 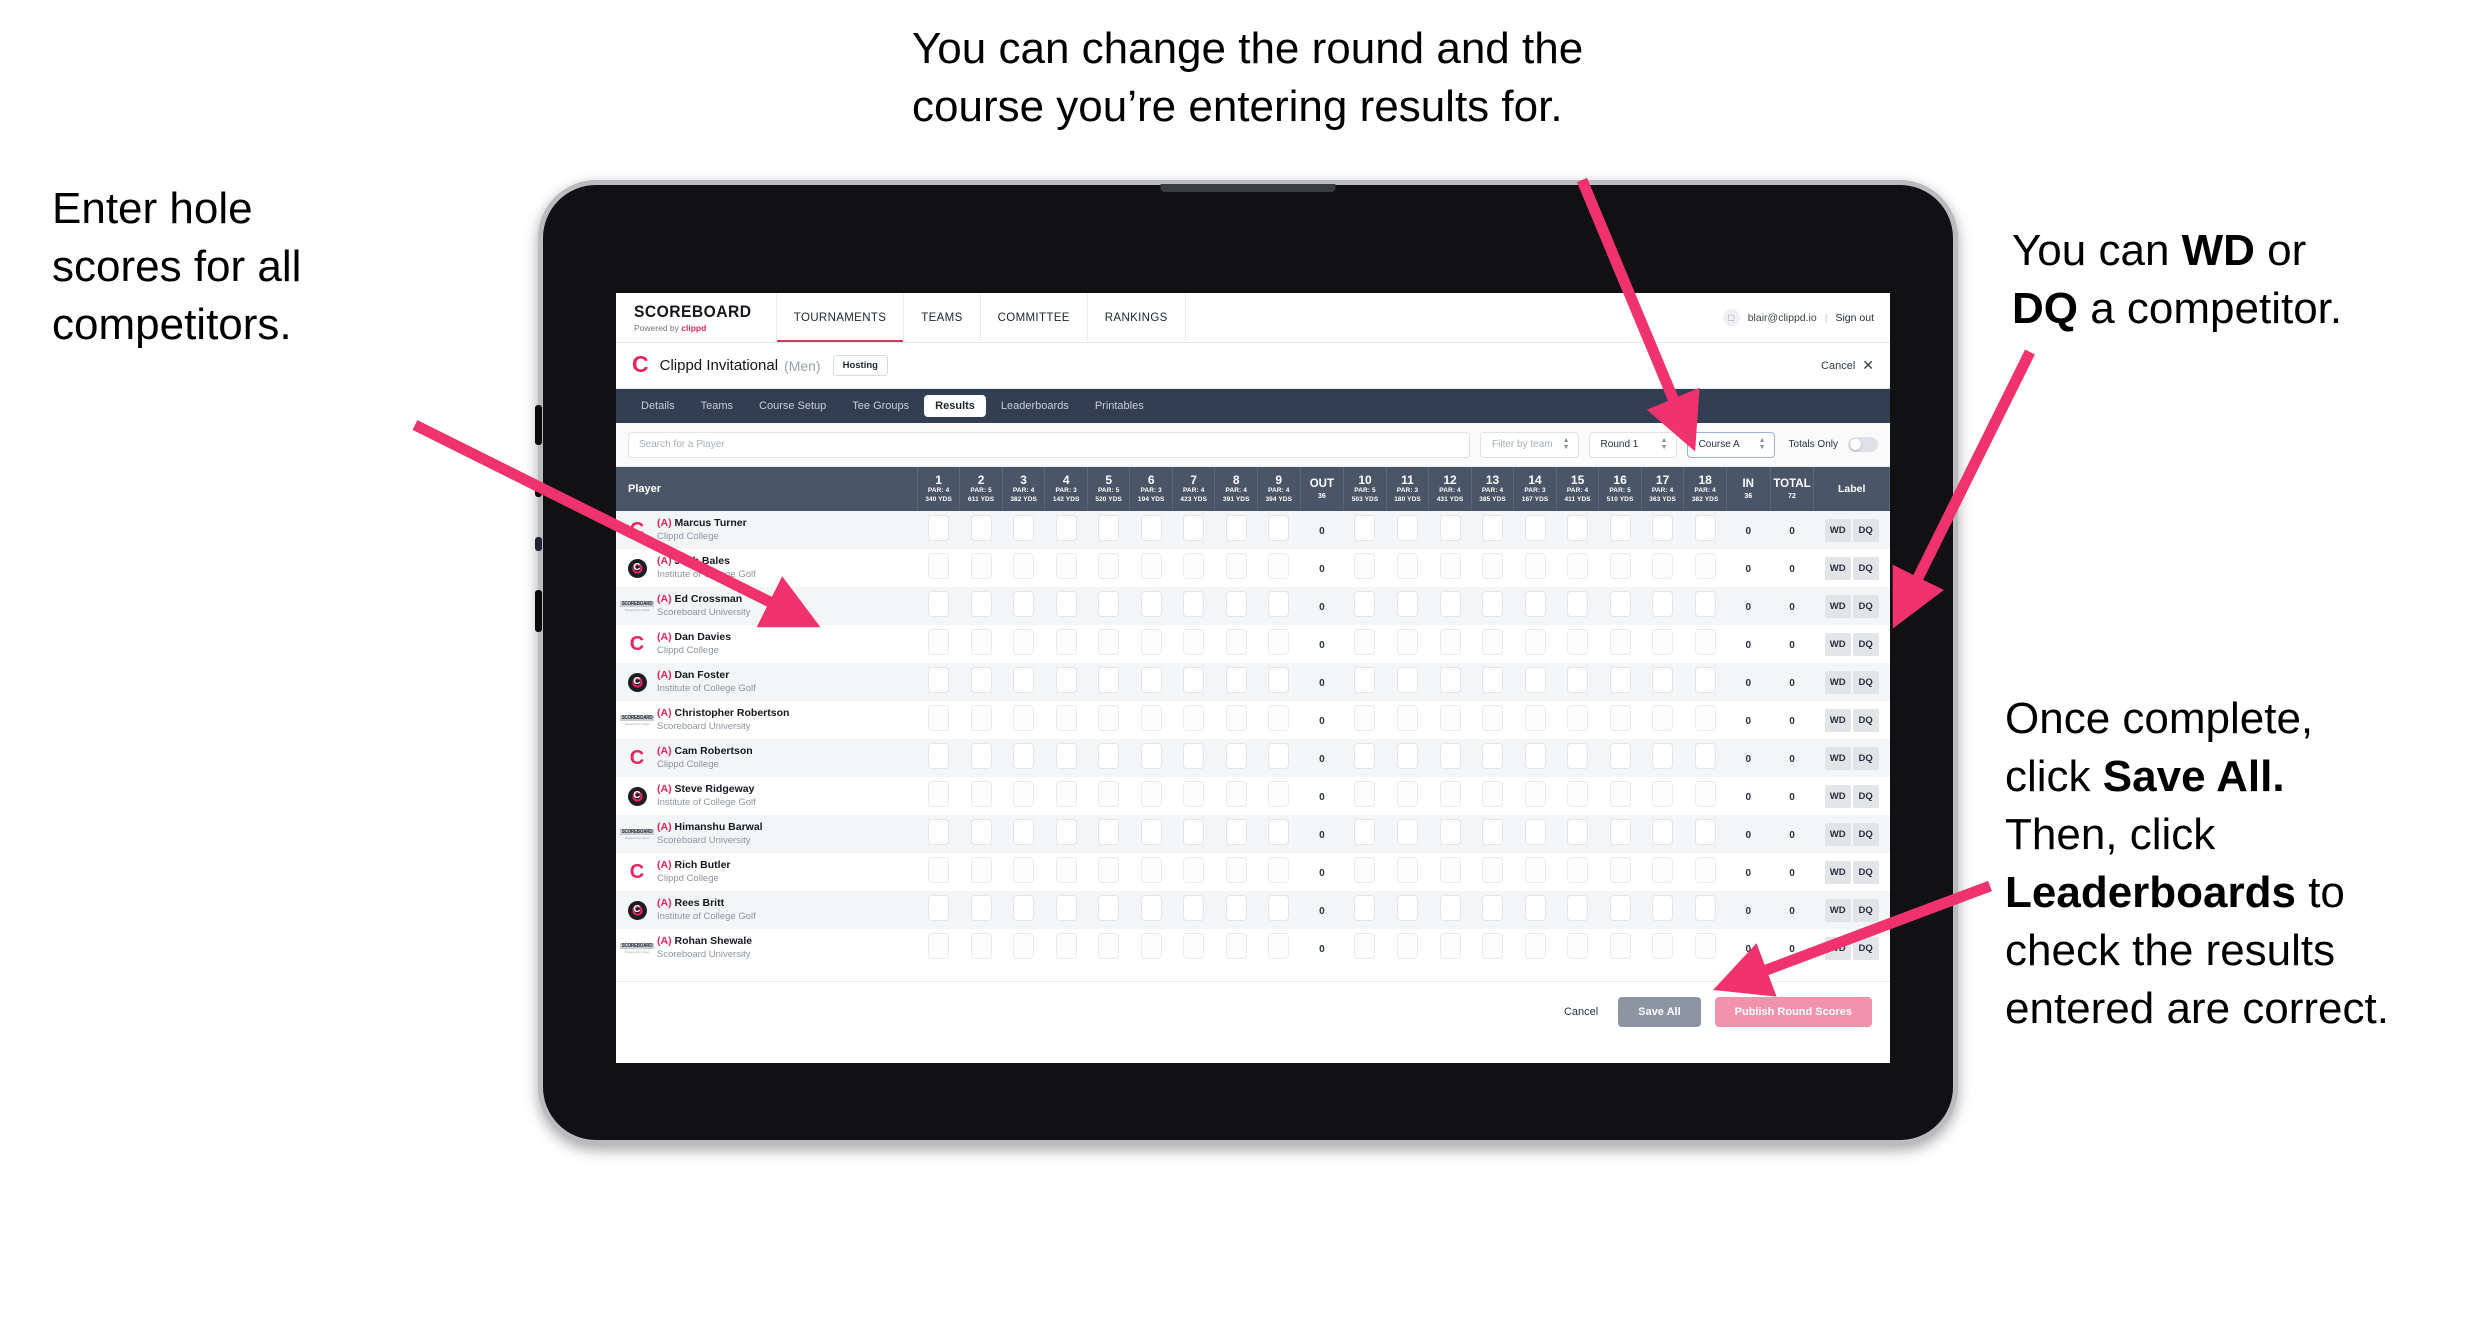 I want to click on topnav-tournaments: TOURNAMENTS, so click(x=839, y=317).